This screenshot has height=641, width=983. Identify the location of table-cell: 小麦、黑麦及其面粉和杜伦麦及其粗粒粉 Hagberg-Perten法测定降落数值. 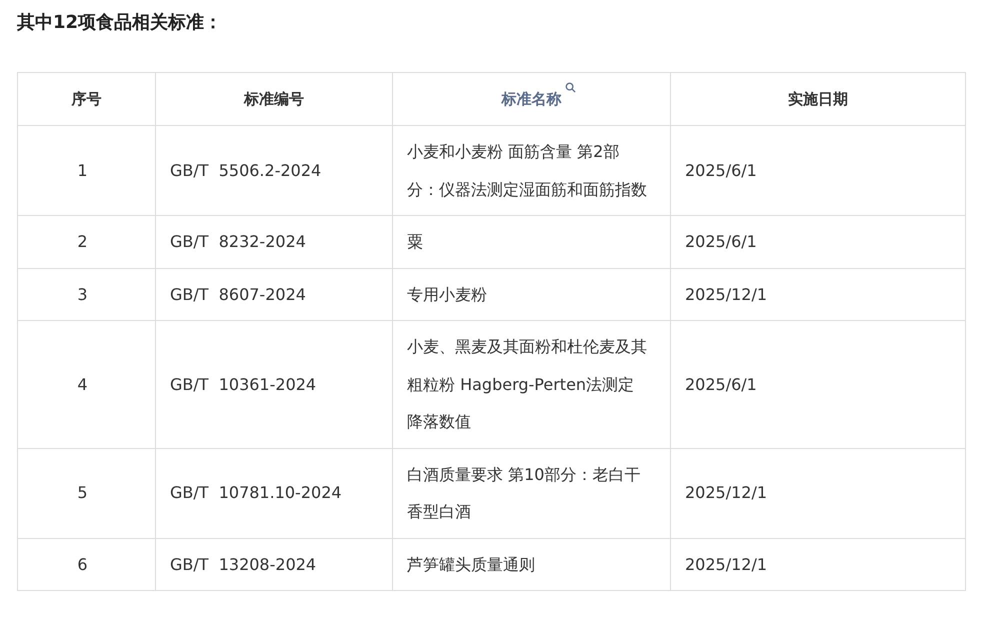
(527, 384).